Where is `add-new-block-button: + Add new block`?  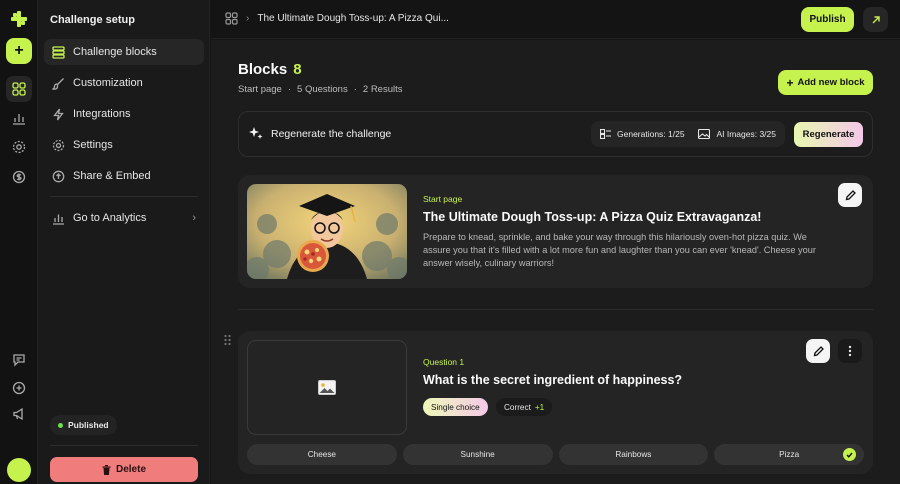 add-new-block-button: + Add new block is located at coordinates (825, 82).